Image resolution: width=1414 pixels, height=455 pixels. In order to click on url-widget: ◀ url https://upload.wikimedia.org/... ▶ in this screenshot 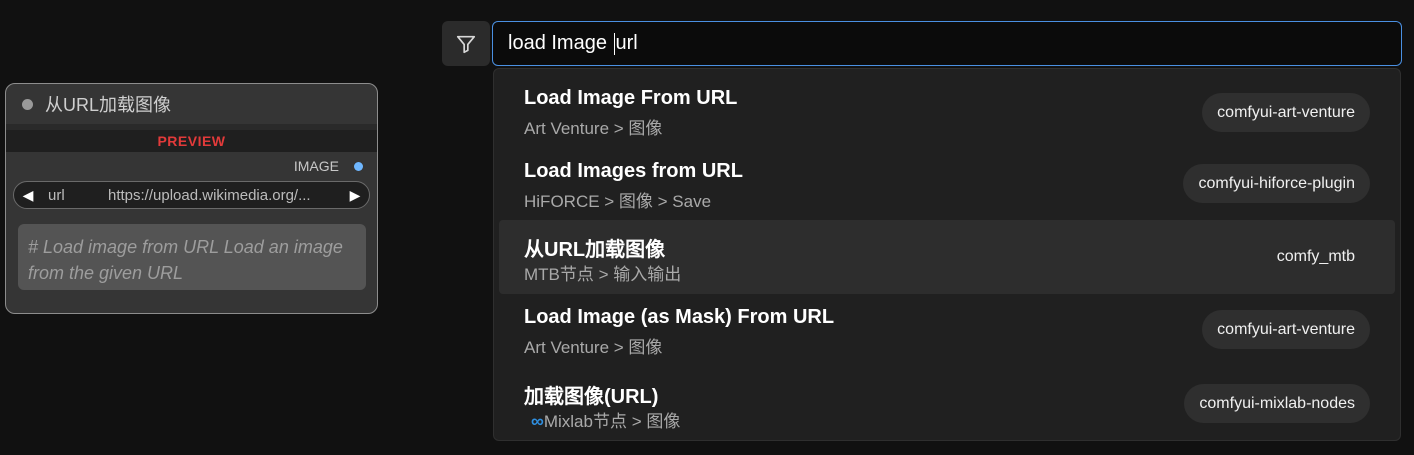, I will do `click(191, 195)`.